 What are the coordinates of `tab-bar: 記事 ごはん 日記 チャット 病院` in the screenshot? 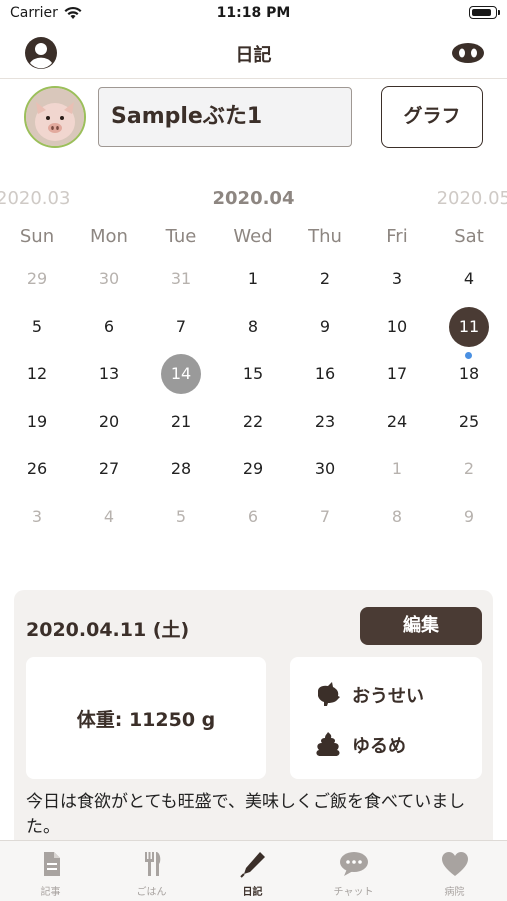 It's located at (253, 870).